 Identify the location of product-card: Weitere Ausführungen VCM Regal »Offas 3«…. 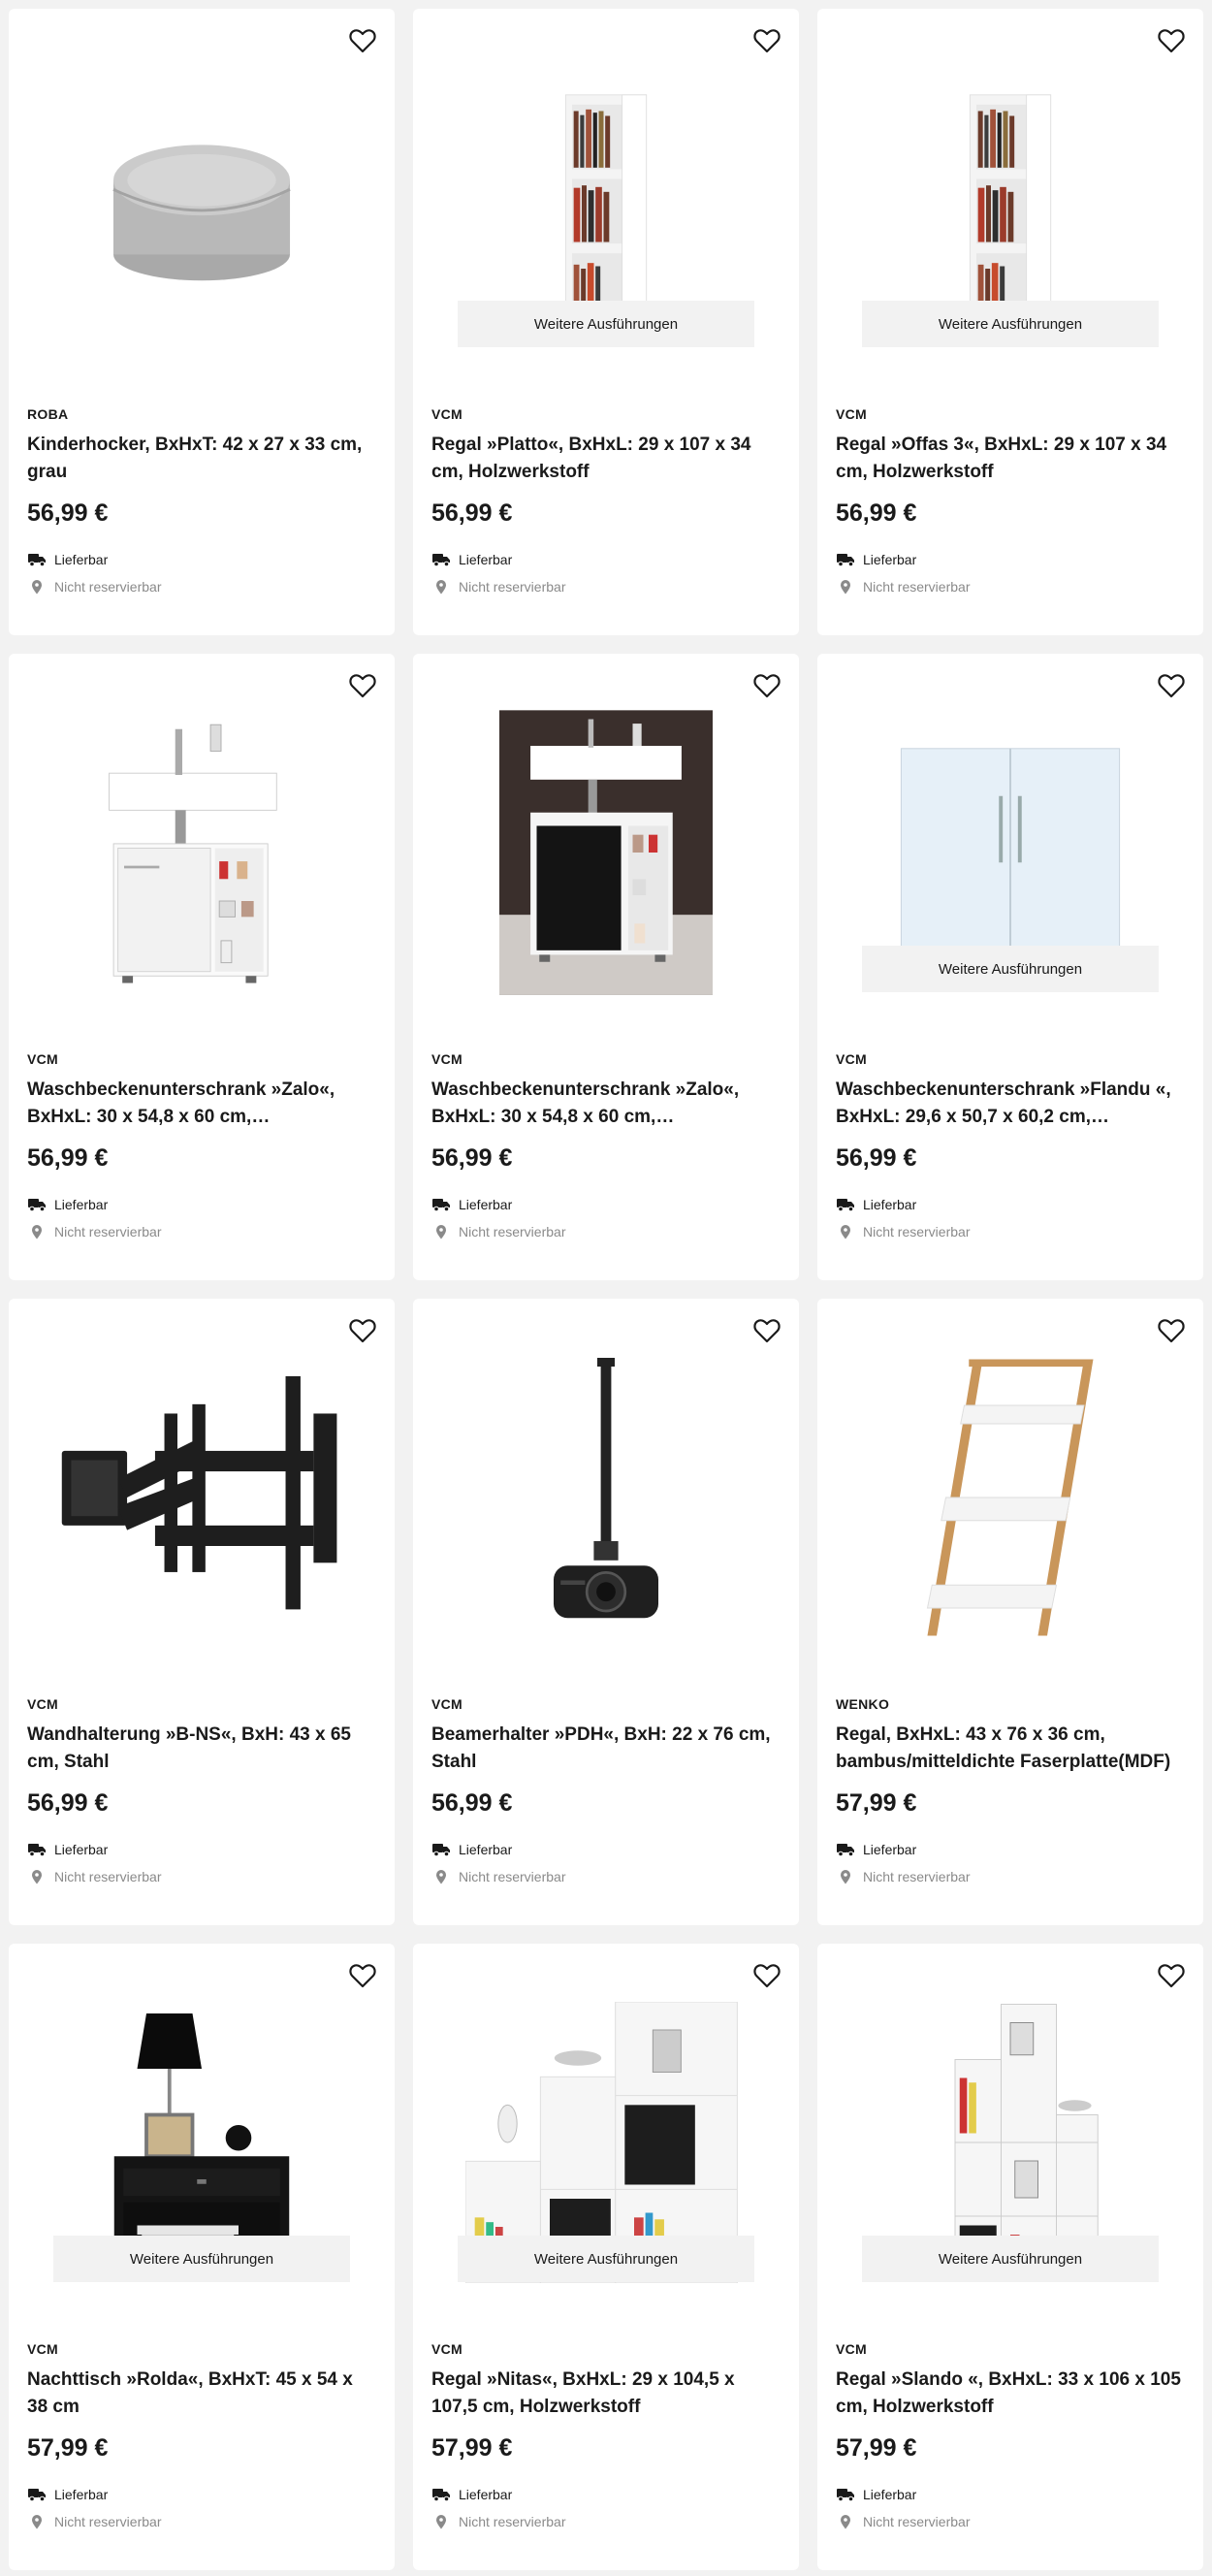
(1010, 322).